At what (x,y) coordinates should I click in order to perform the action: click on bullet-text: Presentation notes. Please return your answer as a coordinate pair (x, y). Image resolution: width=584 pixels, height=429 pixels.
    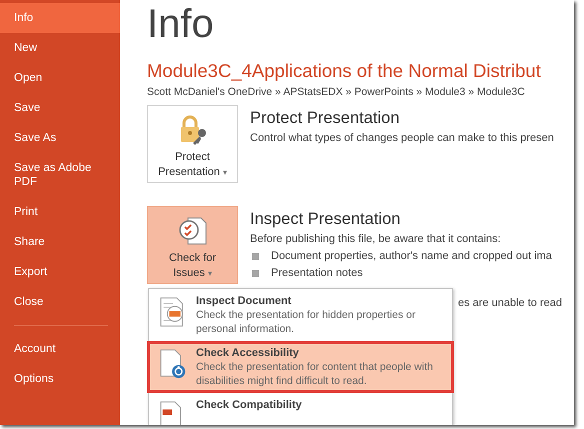
    Looking at the image, I should click on (317, 273).